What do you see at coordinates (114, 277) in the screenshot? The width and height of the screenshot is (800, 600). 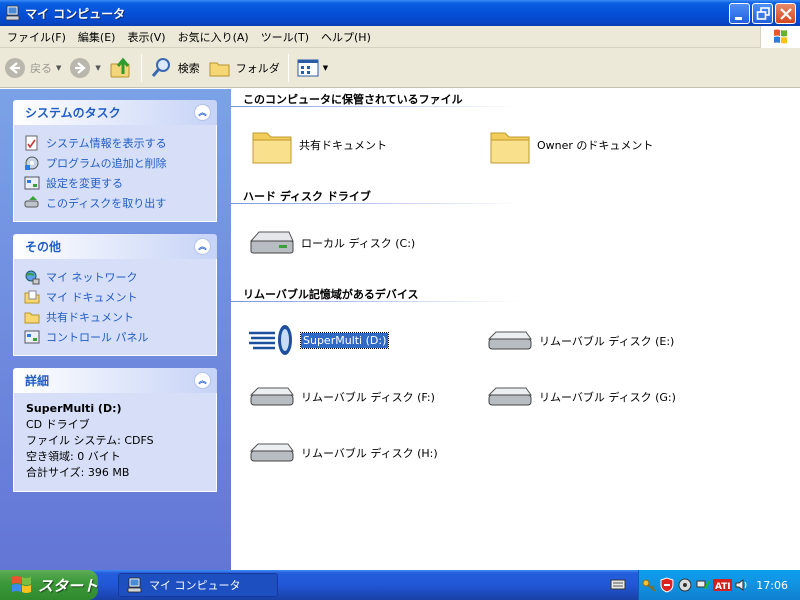 I see `link-my-network: マイ ネットワーク` at bounding box center [114, 277].